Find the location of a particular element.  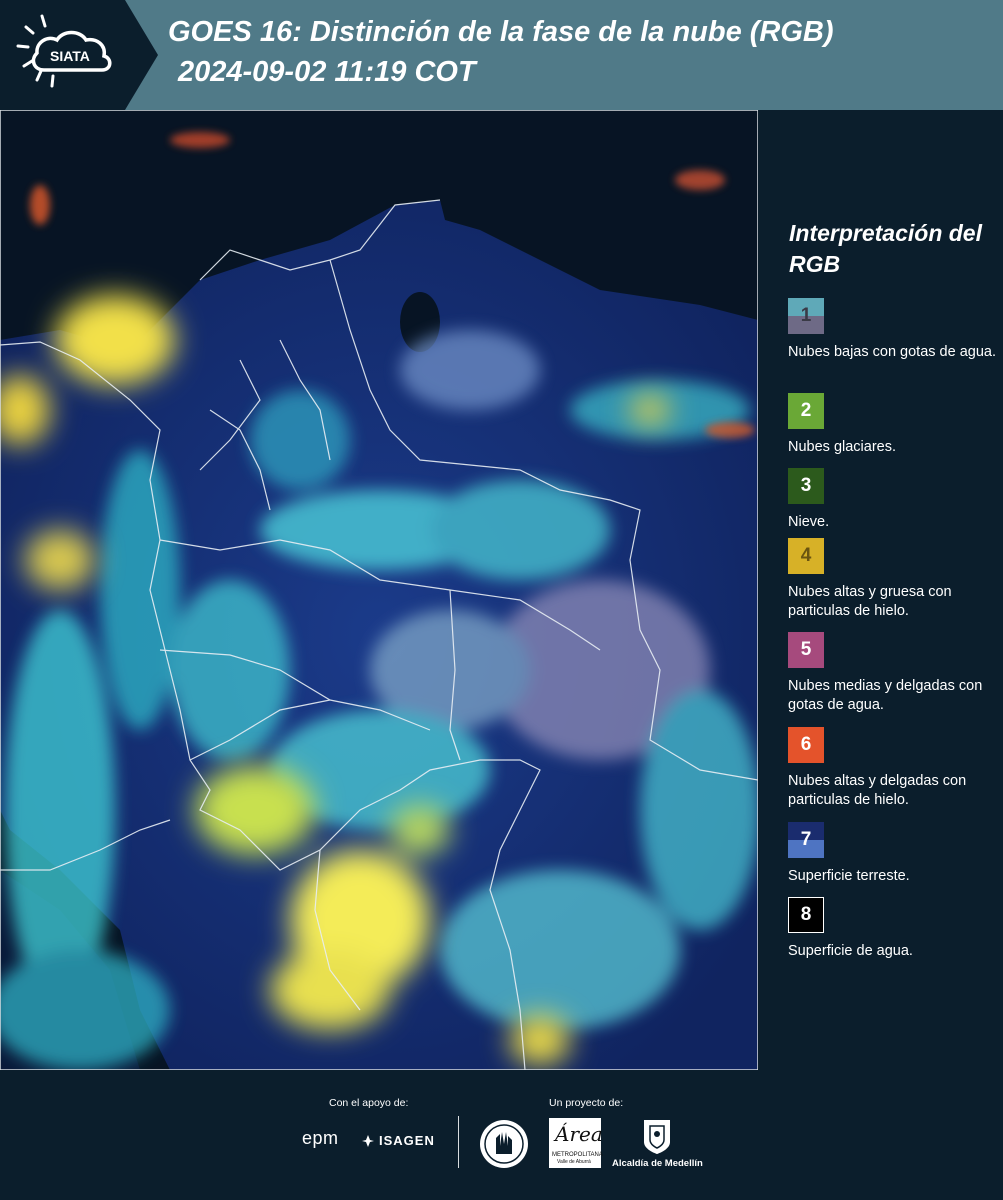

legend-swatch: 3 is located at coordinates (806, 486).